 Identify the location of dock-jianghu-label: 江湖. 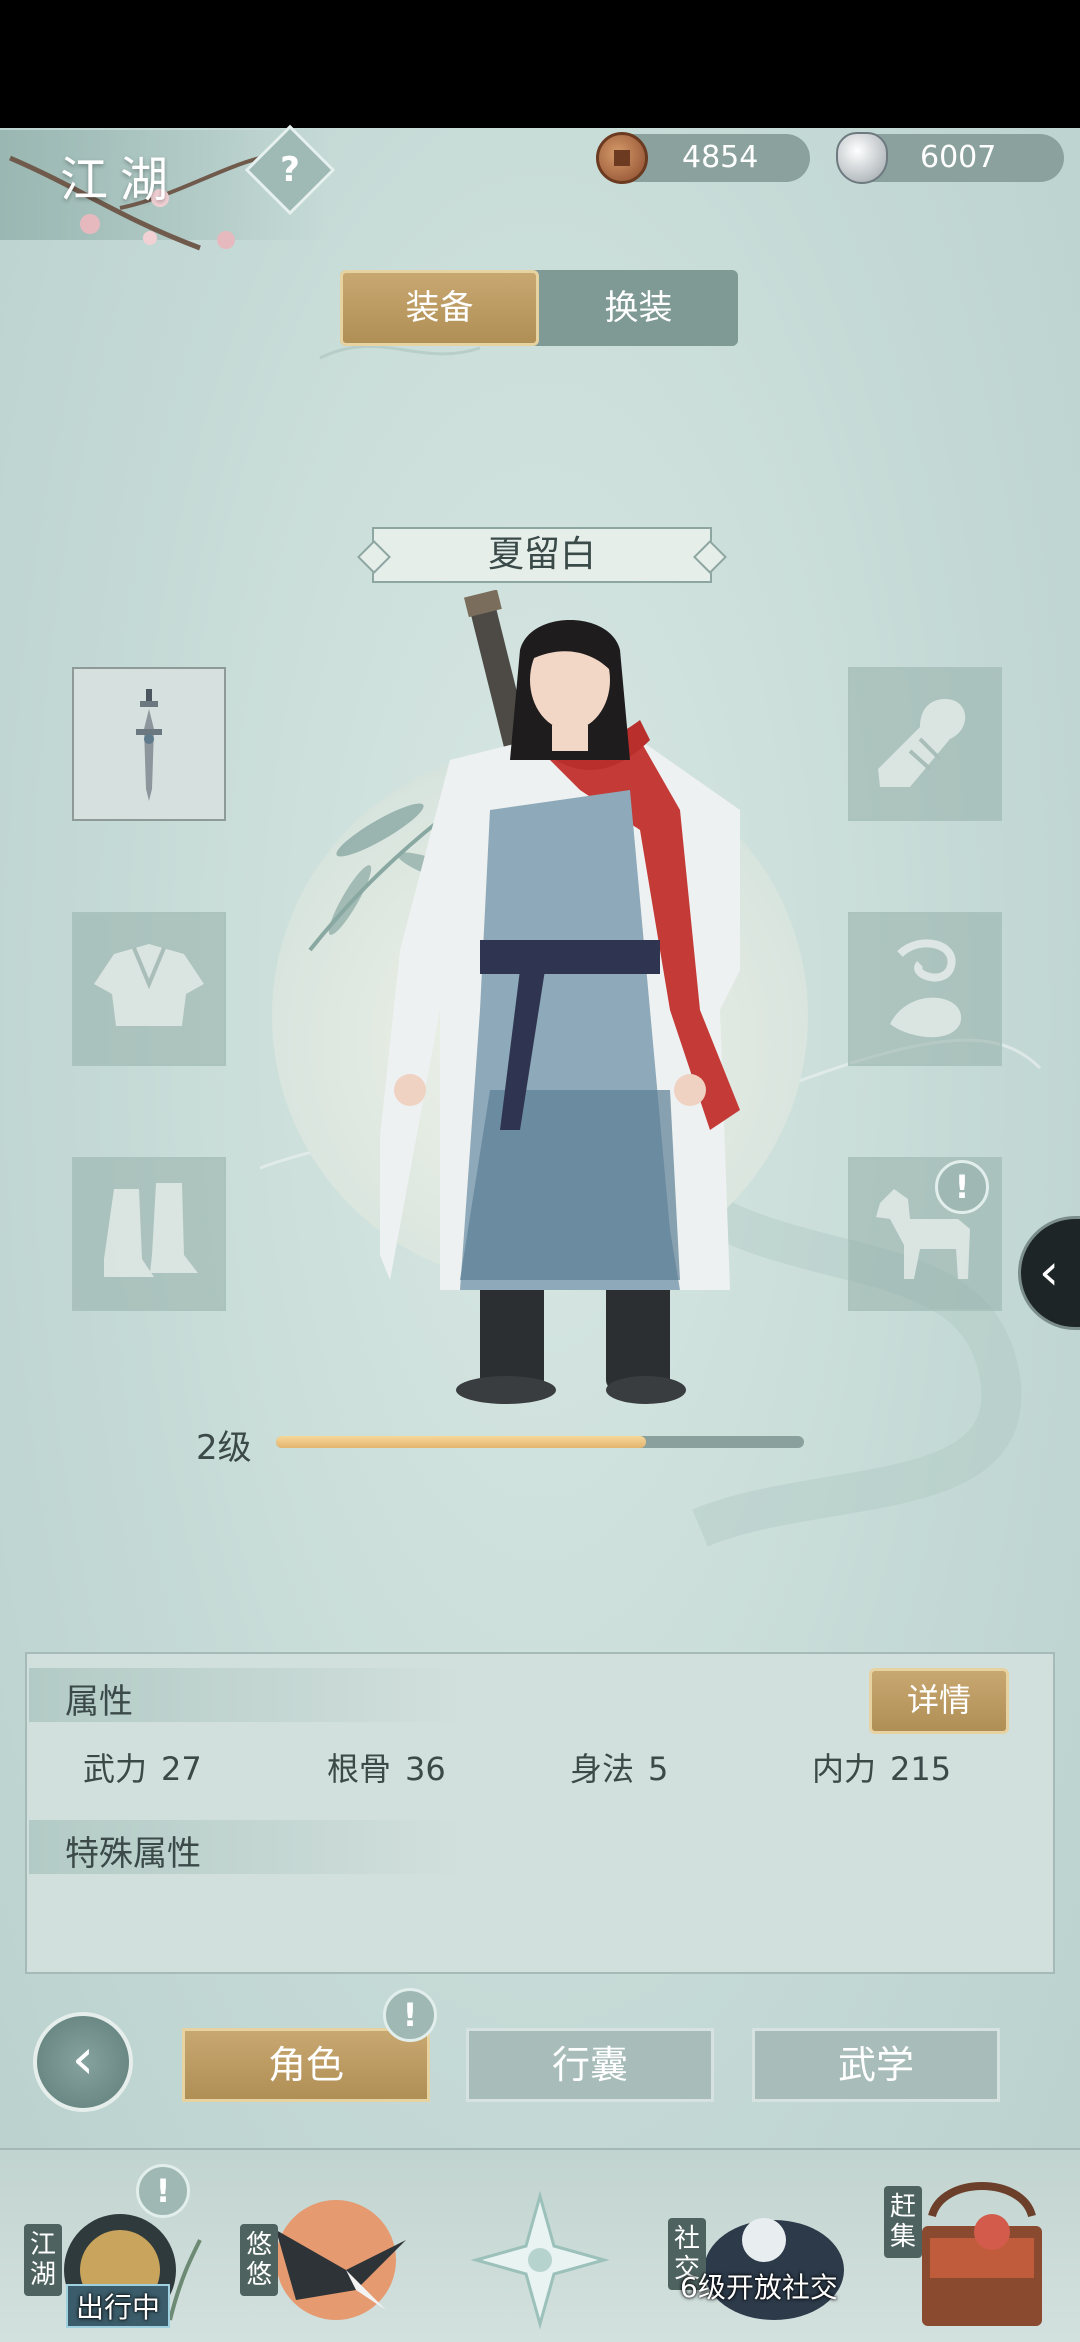
(43, 2260).